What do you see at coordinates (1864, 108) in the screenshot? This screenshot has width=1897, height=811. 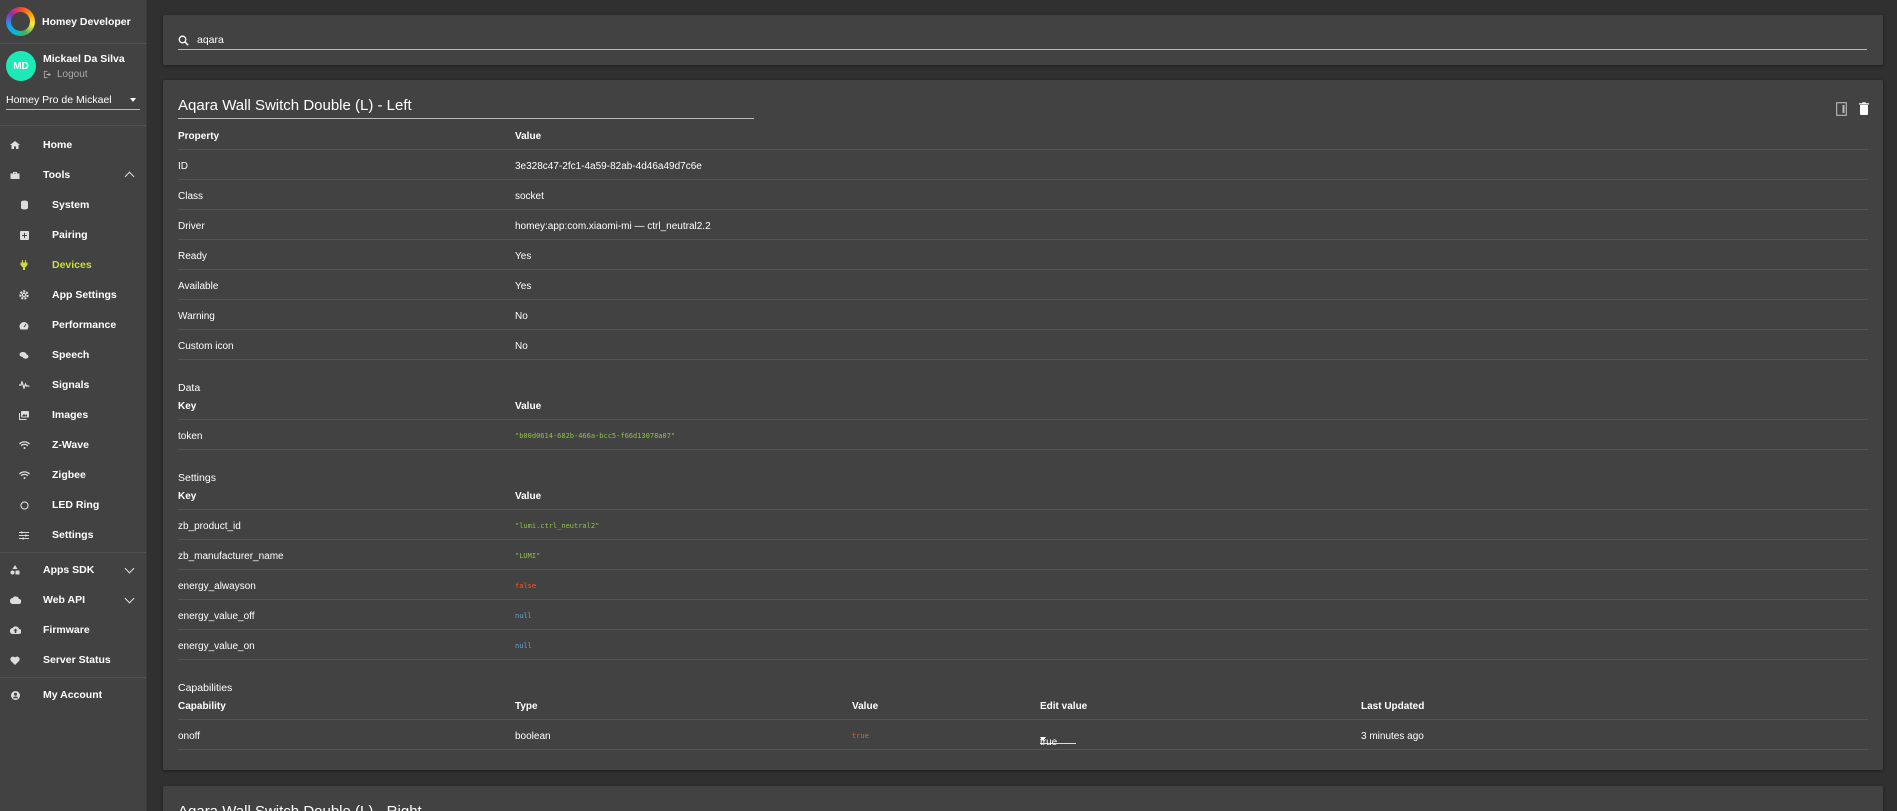 I see `delete-icon` at bounding box center [1864, 108].